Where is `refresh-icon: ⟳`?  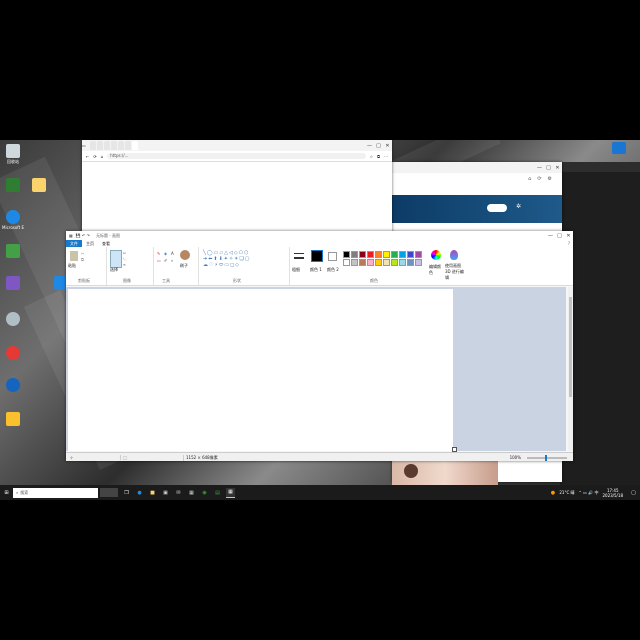 refresh-icon: ⟳ is located at coordinates (94, 156).